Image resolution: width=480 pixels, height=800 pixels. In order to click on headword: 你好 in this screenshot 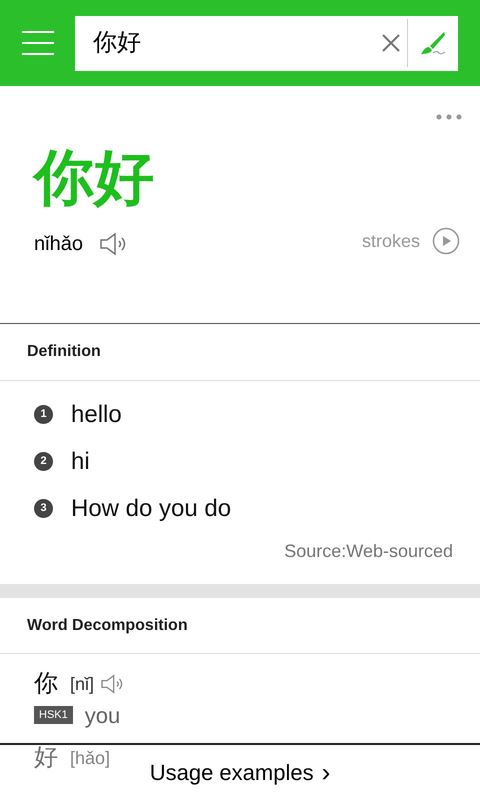, I will do `click(94, 178)`.